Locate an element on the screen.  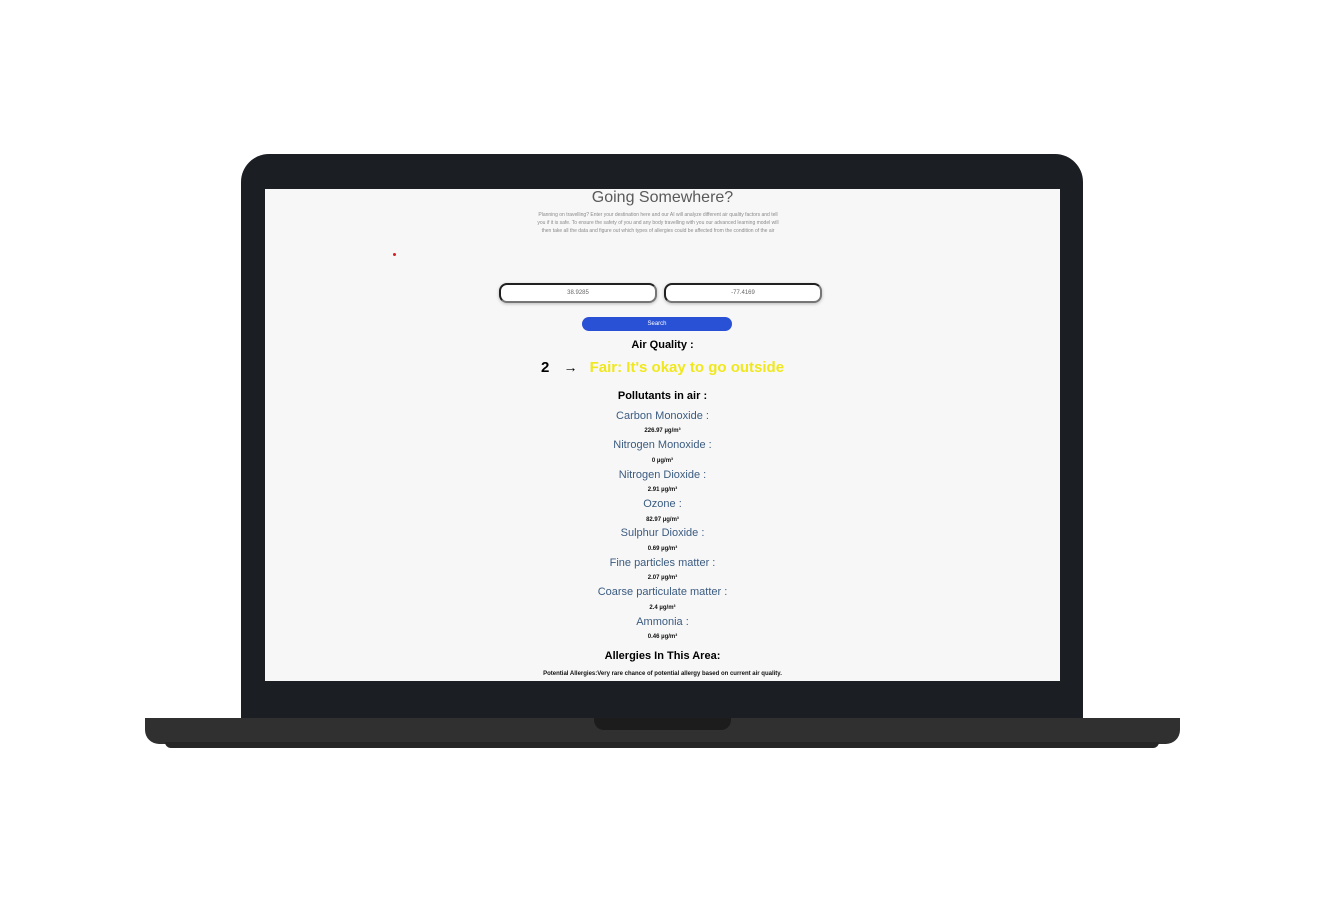
pollutant-value: 226.97 µg/m³ is located at coordinates (662, 431).